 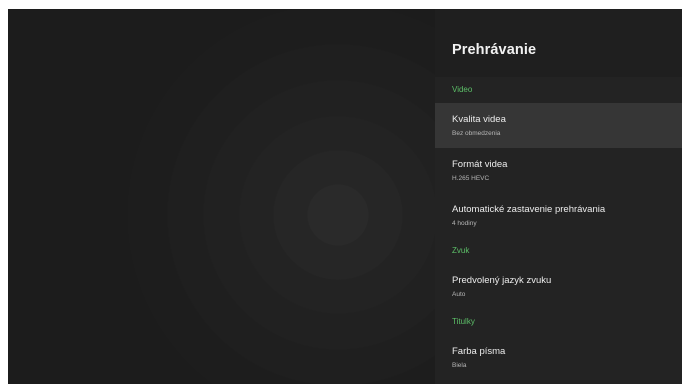 I want to click on setting-value: Bez obmedzenia, so click(x=476, y=133).